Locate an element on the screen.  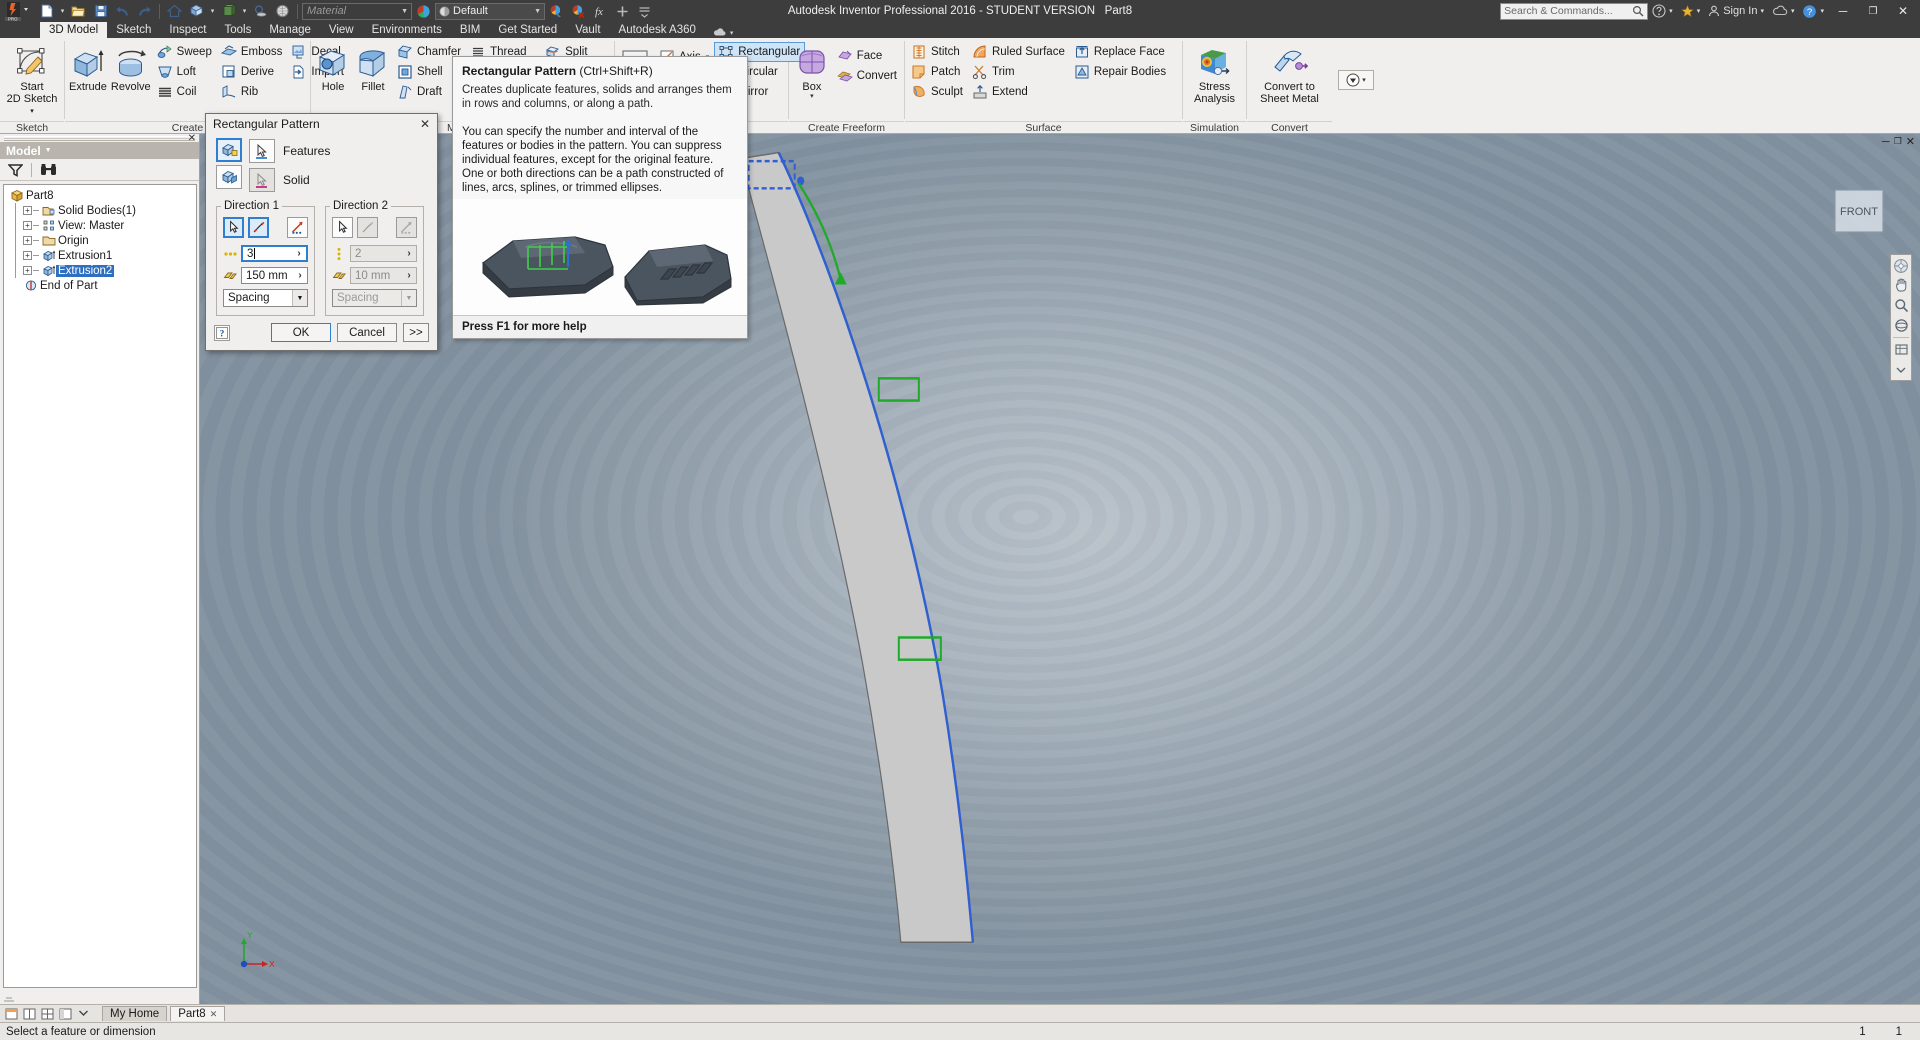
coil-button: Coil is located at coordinates (185, 92).